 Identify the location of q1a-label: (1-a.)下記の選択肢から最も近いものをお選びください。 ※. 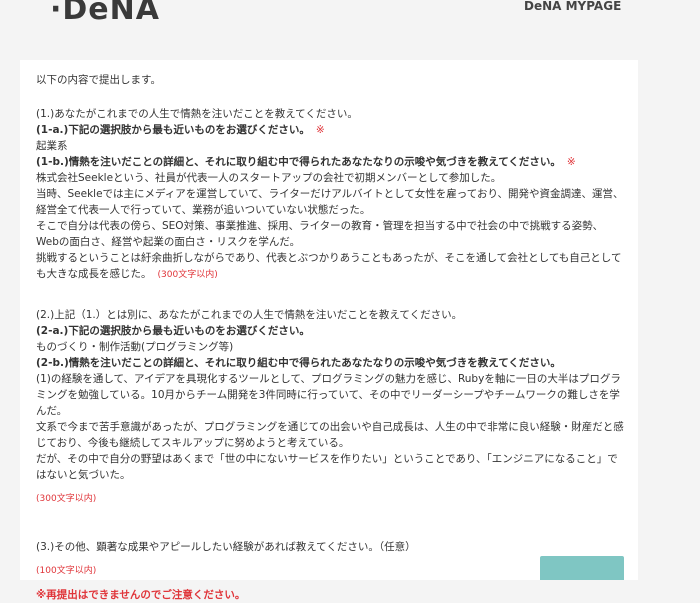
(180, 130).